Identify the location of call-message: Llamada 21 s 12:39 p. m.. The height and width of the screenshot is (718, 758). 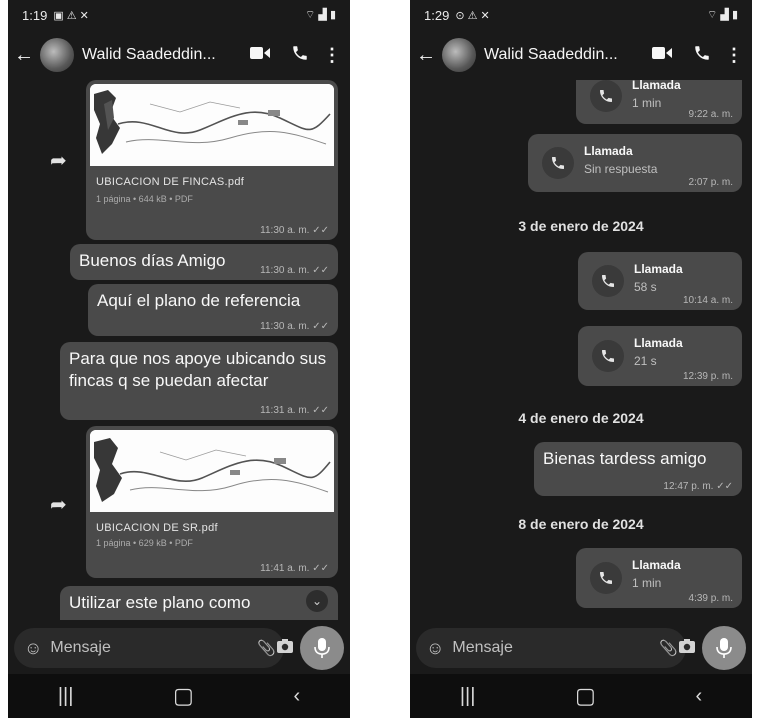
(660, 356).